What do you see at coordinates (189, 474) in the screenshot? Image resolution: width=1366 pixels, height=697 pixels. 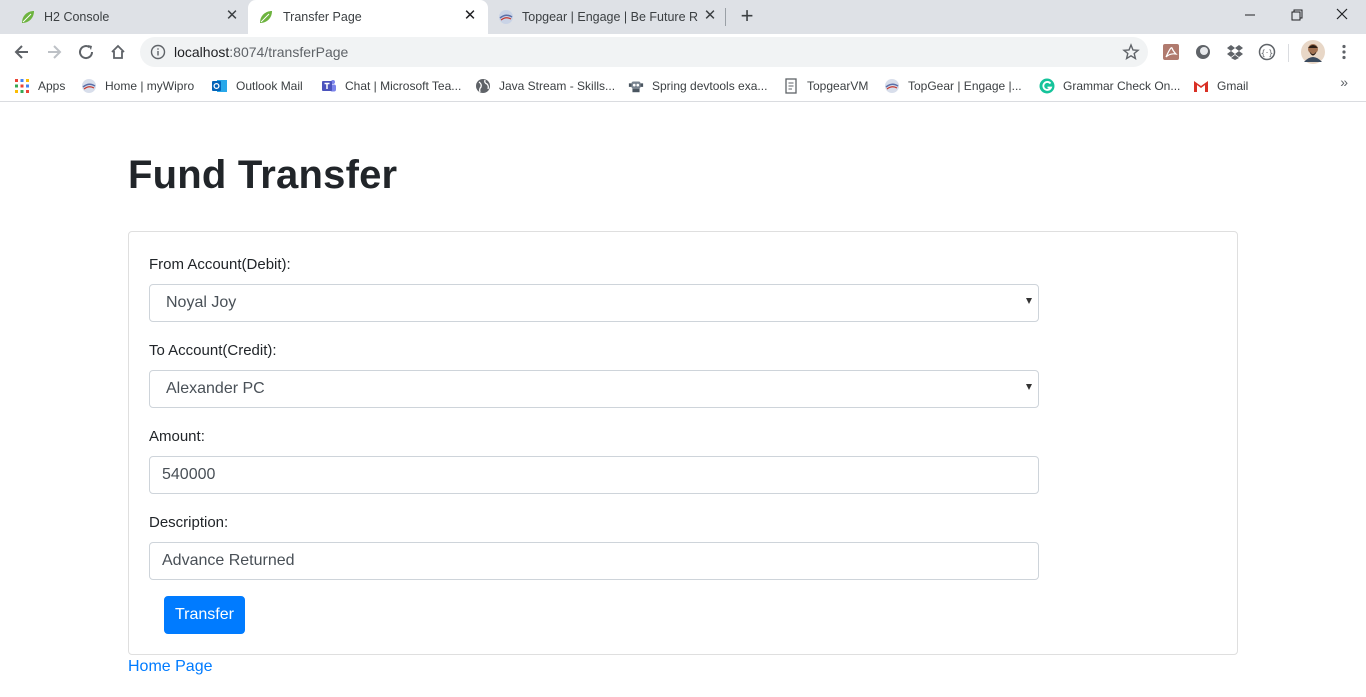 I see `amount-value: 540000` at bounding box center [189, 474].